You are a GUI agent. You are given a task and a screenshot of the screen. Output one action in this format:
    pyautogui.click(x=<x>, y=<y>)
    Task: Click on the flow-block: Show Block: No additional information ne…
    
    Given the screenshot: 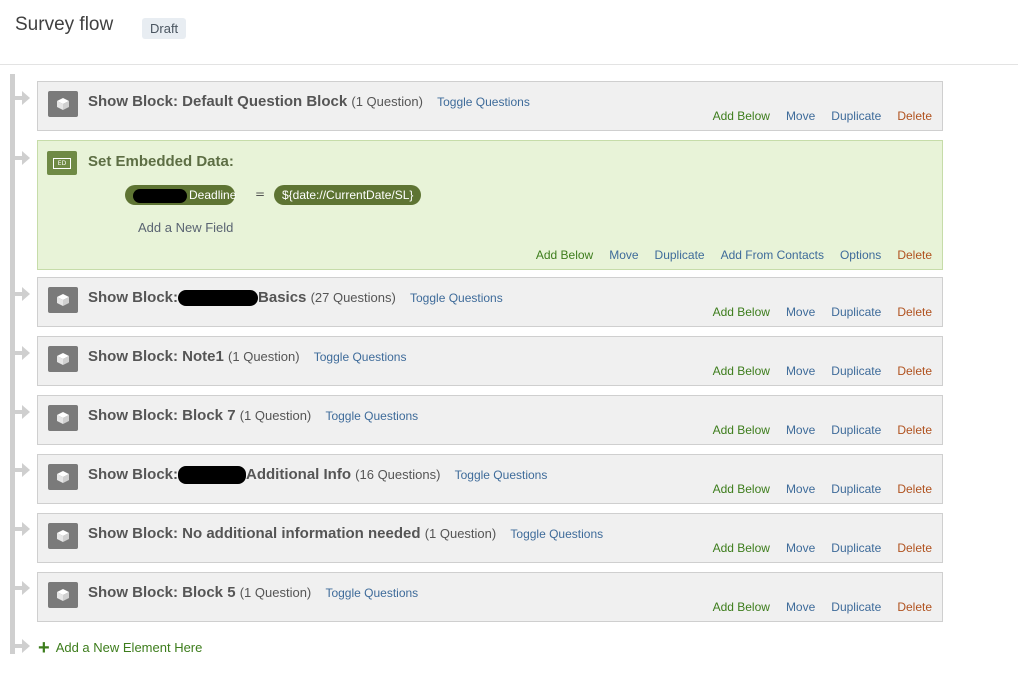 What is the action you would take?
    pyautogui.click(x=490, y=538)
    